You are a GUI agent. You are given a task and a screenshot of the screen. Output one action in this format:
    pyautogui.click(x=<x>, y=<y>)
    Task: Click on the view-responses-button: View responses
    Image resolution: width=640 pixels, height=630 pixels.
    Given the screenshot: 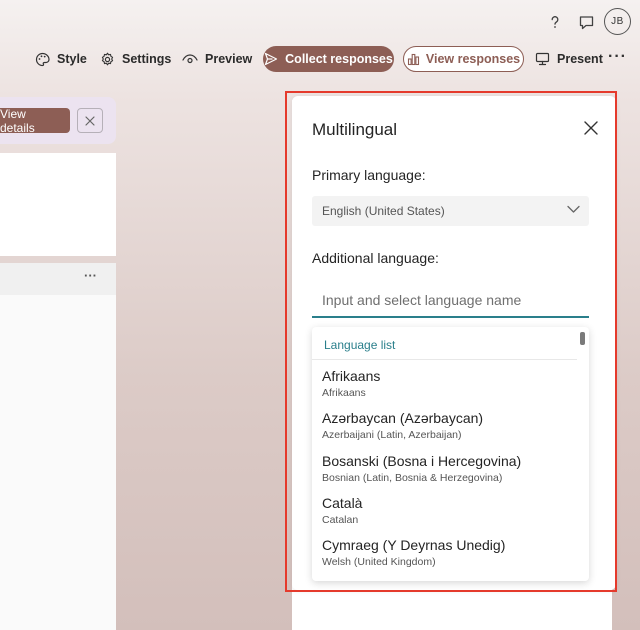 What is the action you would take?
    pyautogui.click(x=463, y=59)
    